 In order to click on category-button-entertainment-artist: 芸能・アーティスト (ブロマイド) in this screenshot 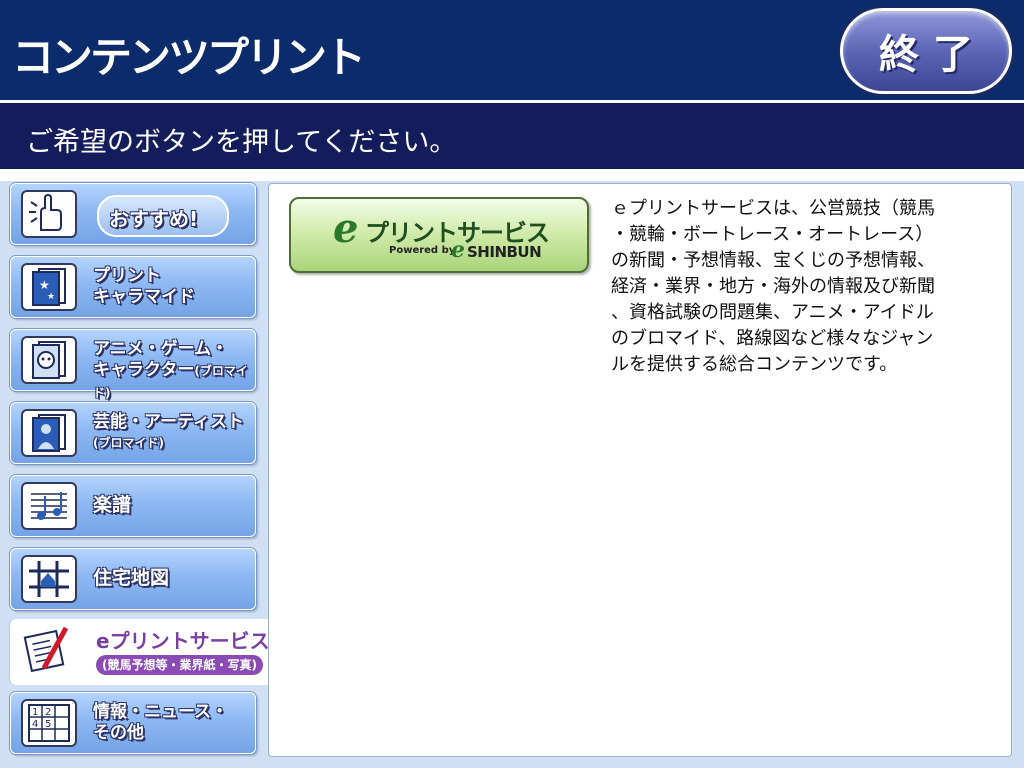, I will do `click(133, 433)`.